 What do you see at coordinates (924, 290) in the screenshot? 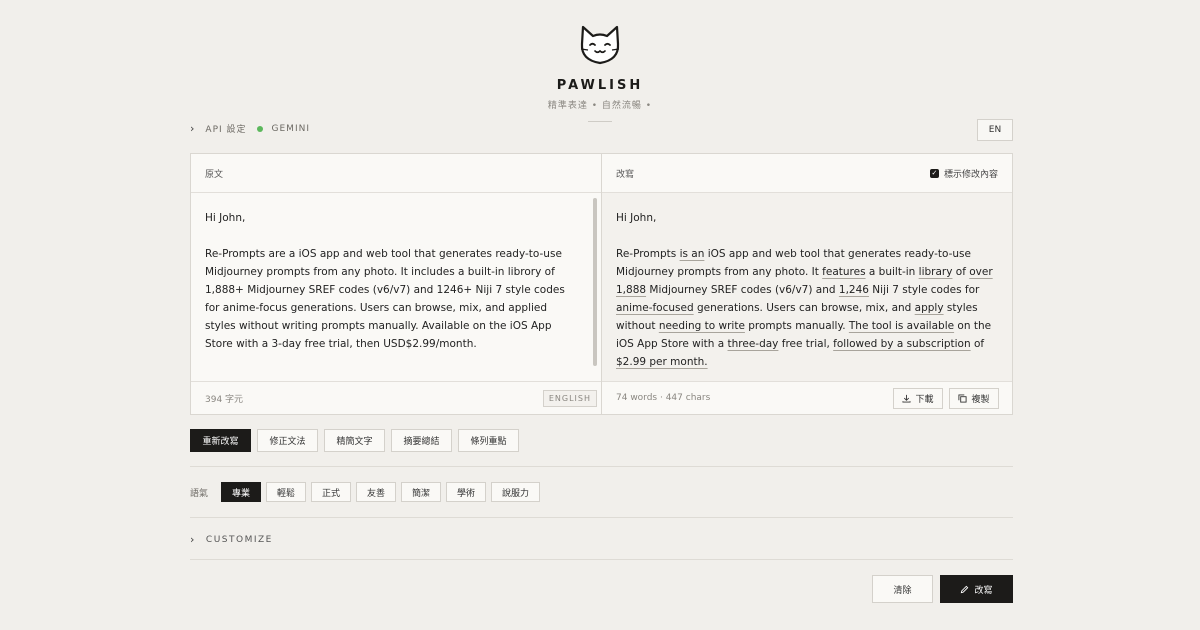
I see `unchanged-text: Niji 7 style codes for` at bounding box center [924, 290].